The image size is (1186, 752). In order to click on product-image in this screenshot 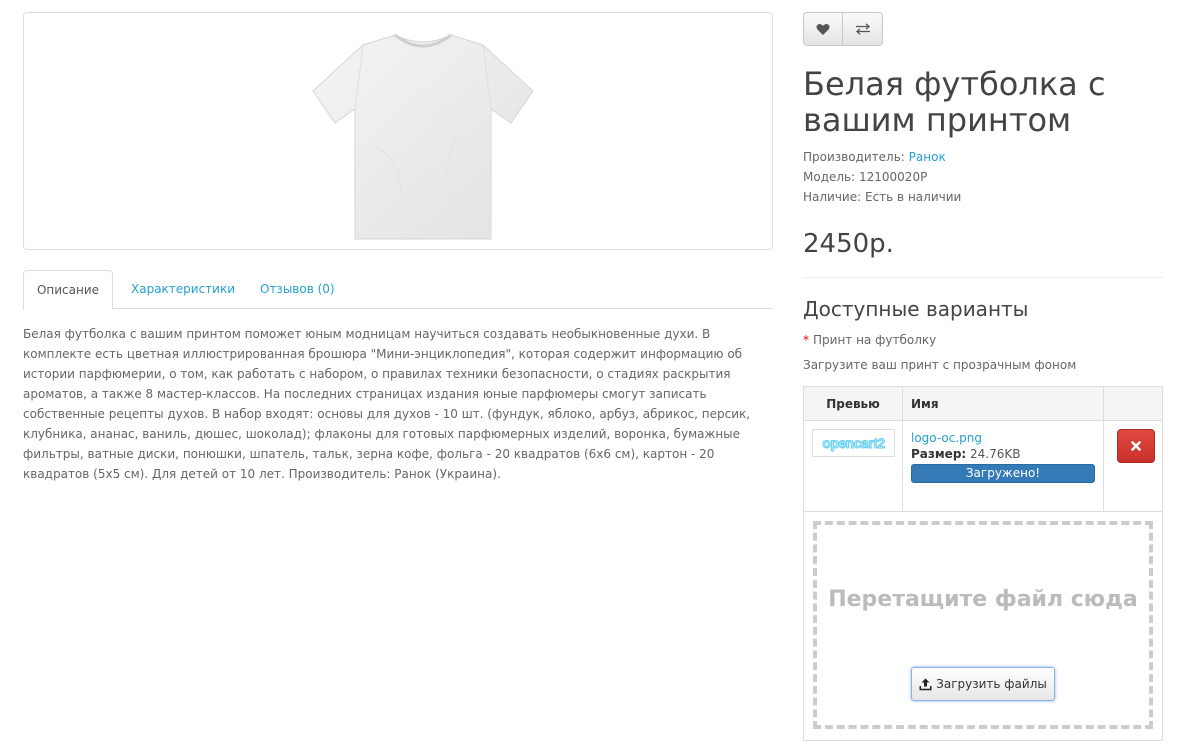, I will do `click(423, 136)`.